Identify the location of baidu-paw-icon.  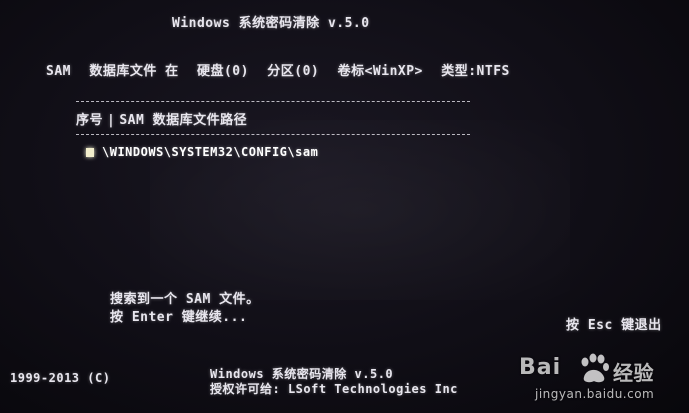
(595, 368).